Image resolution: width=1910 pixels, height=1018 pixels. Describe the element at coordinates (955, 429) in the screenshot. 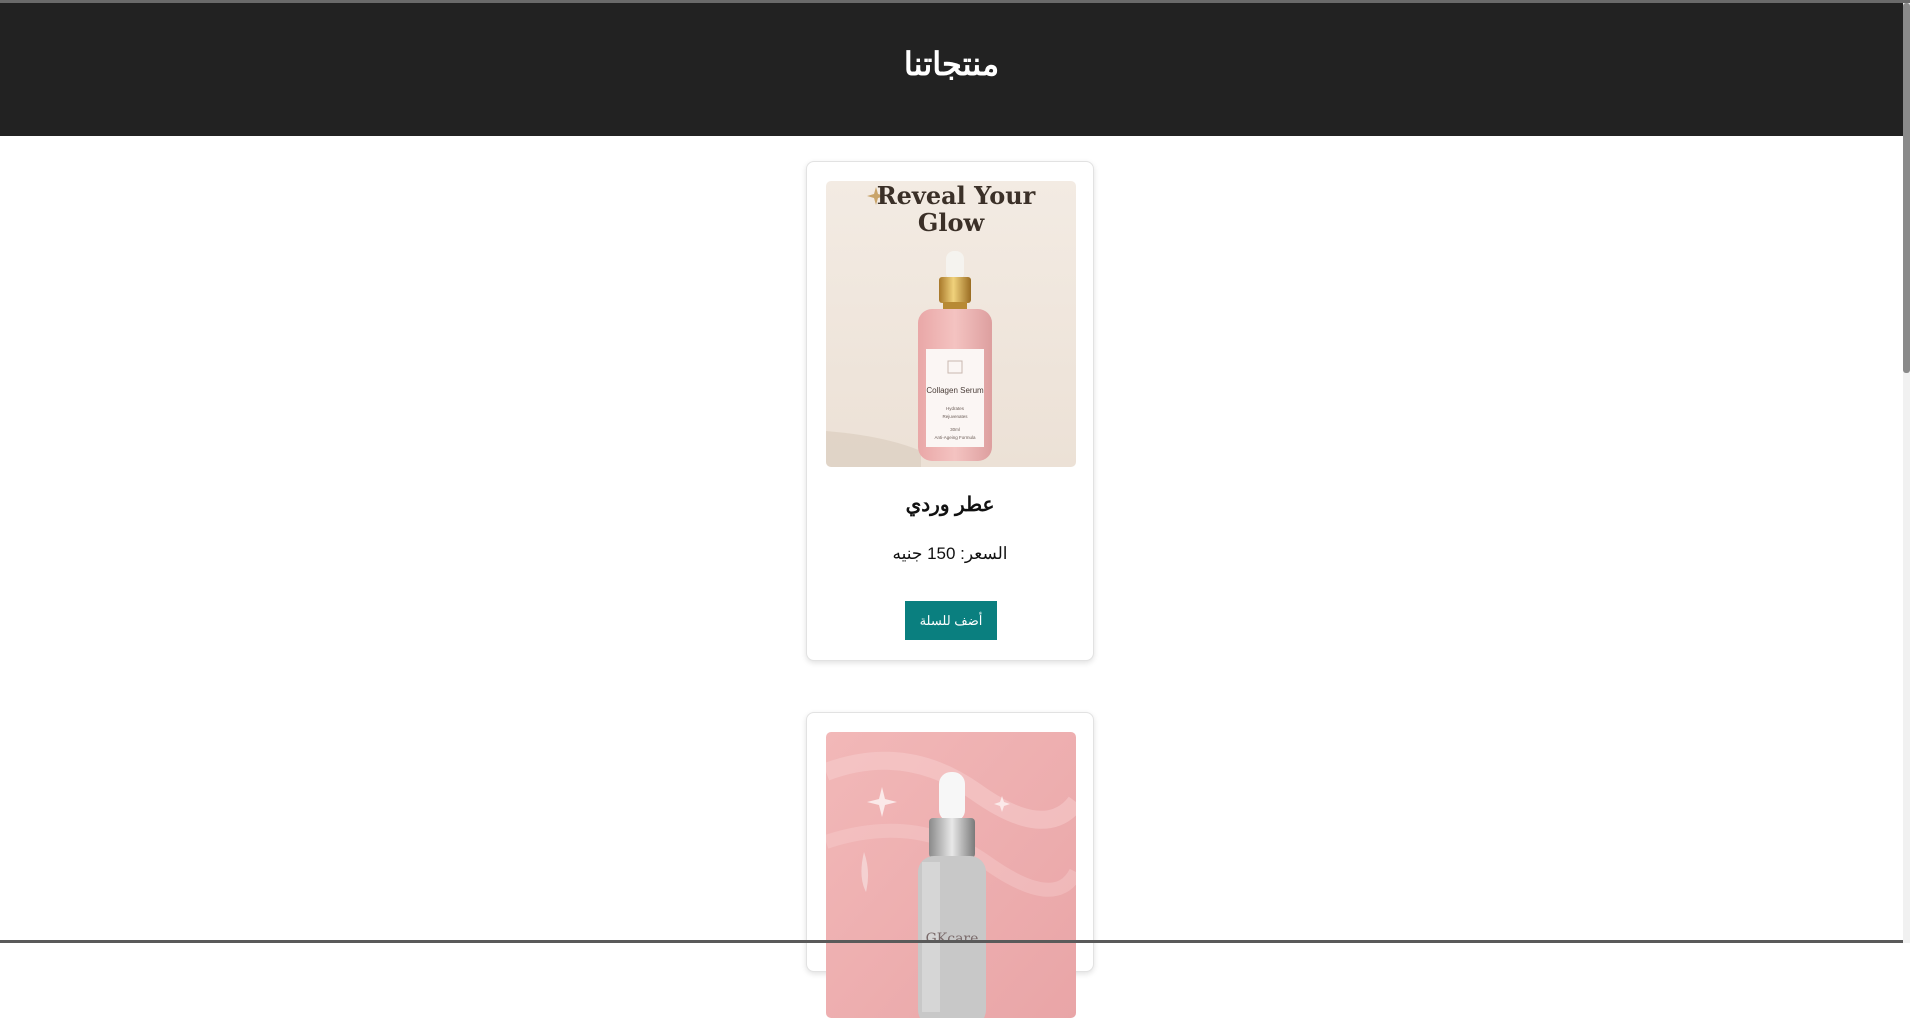

I see `svg-text: 30ml` at that location.